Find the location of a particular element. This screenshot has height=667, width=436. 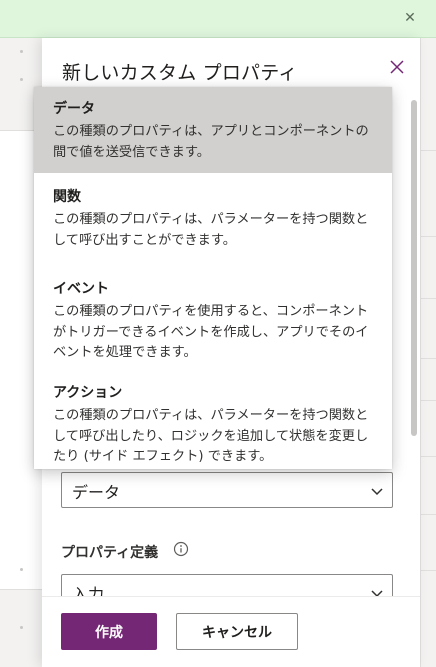

option-title: アクション is located at coordinates (88, 393).